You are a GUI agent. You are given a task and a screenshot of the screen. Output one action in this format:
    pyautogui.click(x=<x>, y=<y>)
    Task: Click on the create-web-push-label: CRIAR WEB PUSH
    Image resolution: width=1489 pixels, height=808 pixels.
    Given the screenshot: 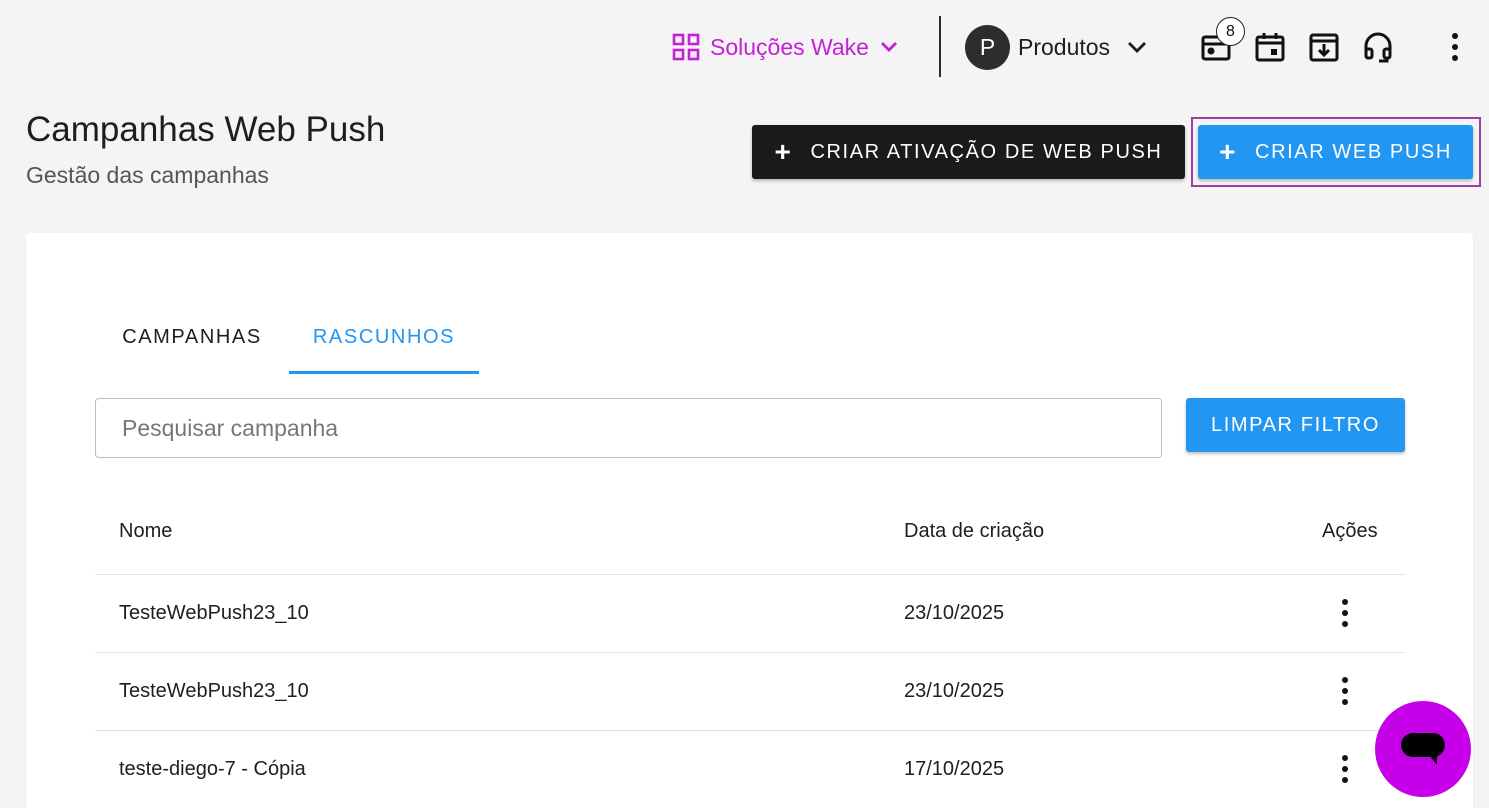 What is the action you would take?
    pyautogui.click(x=1353, y=151)
    